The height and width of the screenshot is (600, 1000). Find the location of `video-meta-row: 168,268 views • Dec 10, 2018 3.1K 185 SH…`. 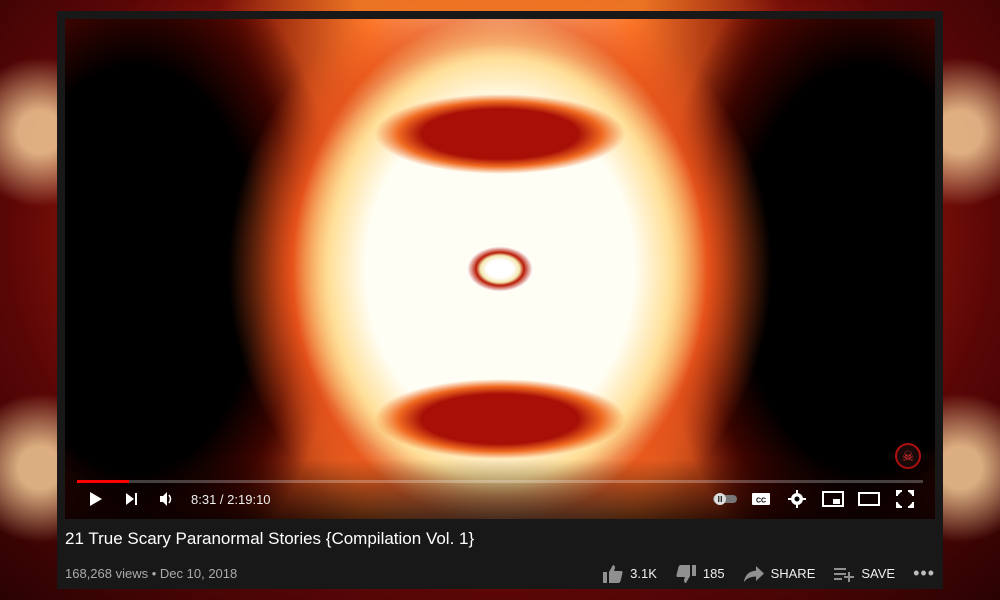

video-meta-row: 168,268 views • Dec 10, 2018 3.1K 185 SH… is located at coordinates (500, 573).